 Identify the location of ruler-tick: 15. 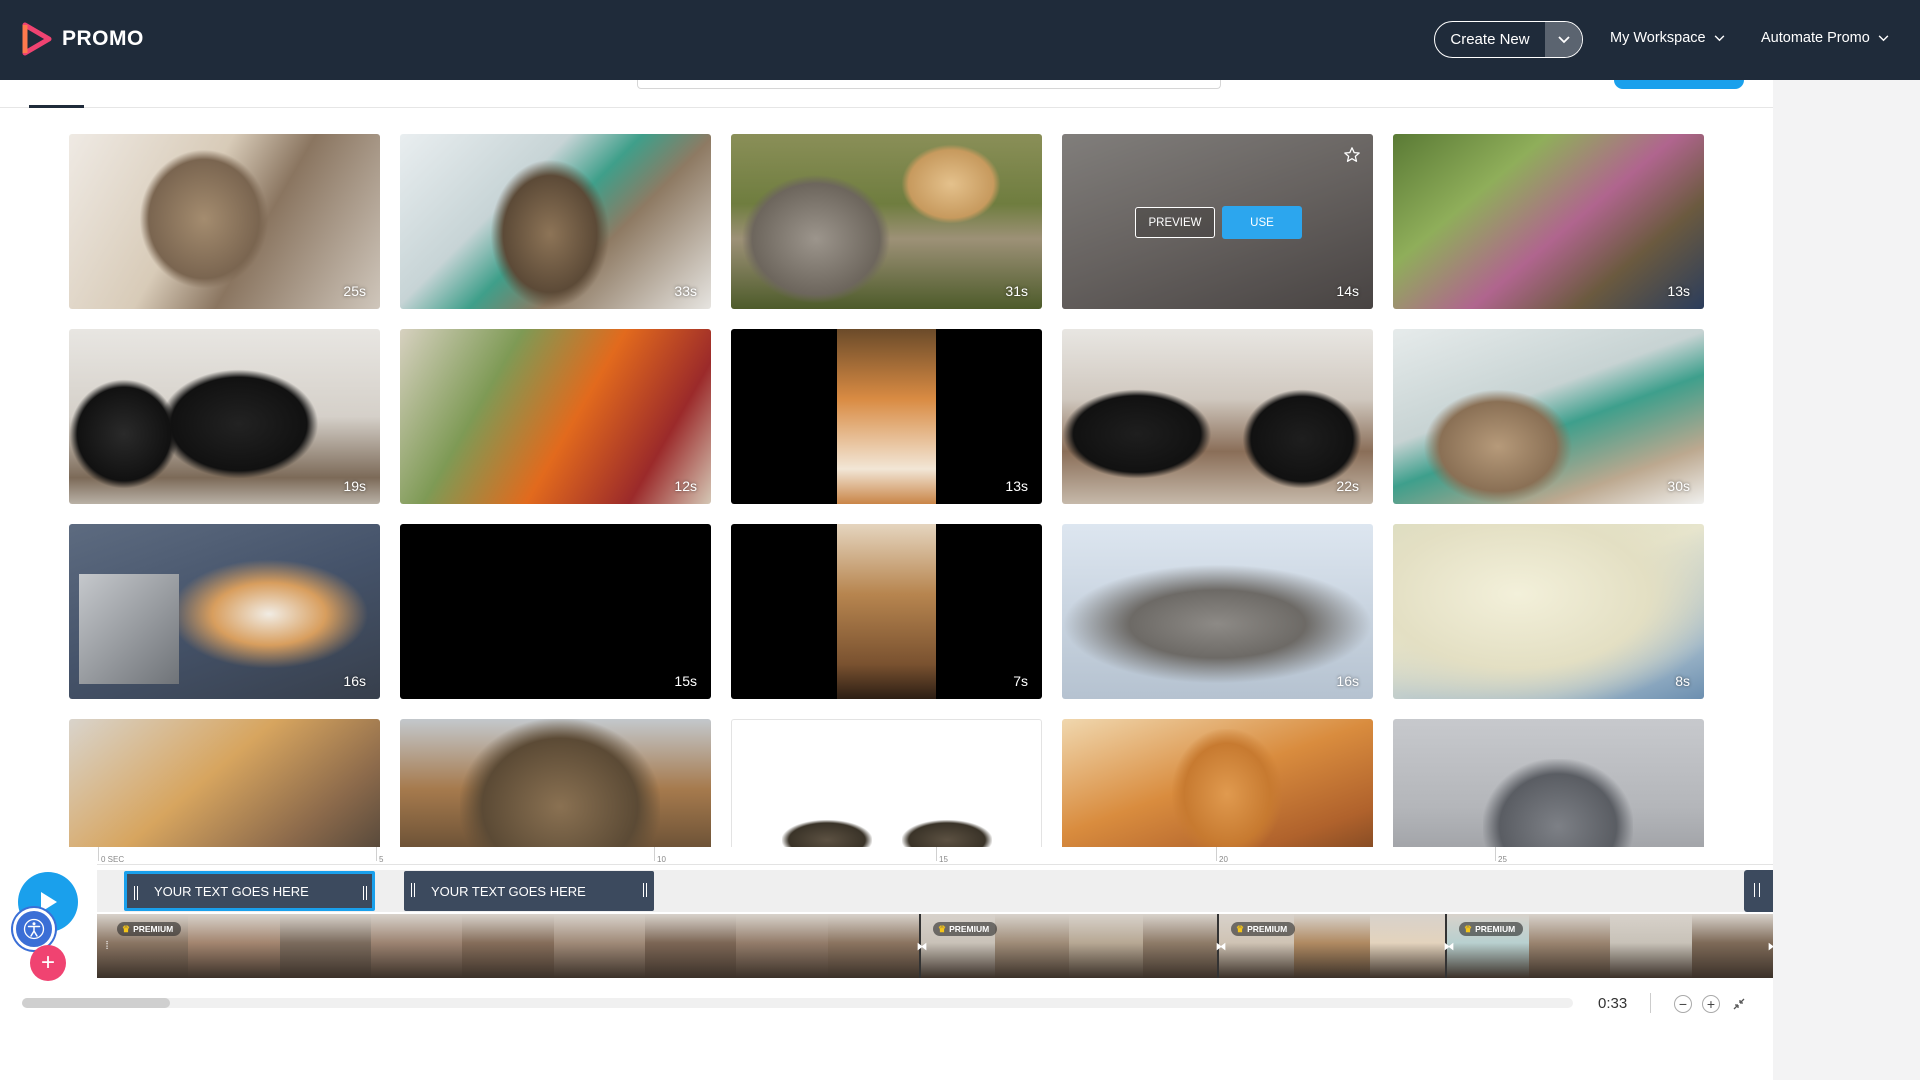
(942, 855).